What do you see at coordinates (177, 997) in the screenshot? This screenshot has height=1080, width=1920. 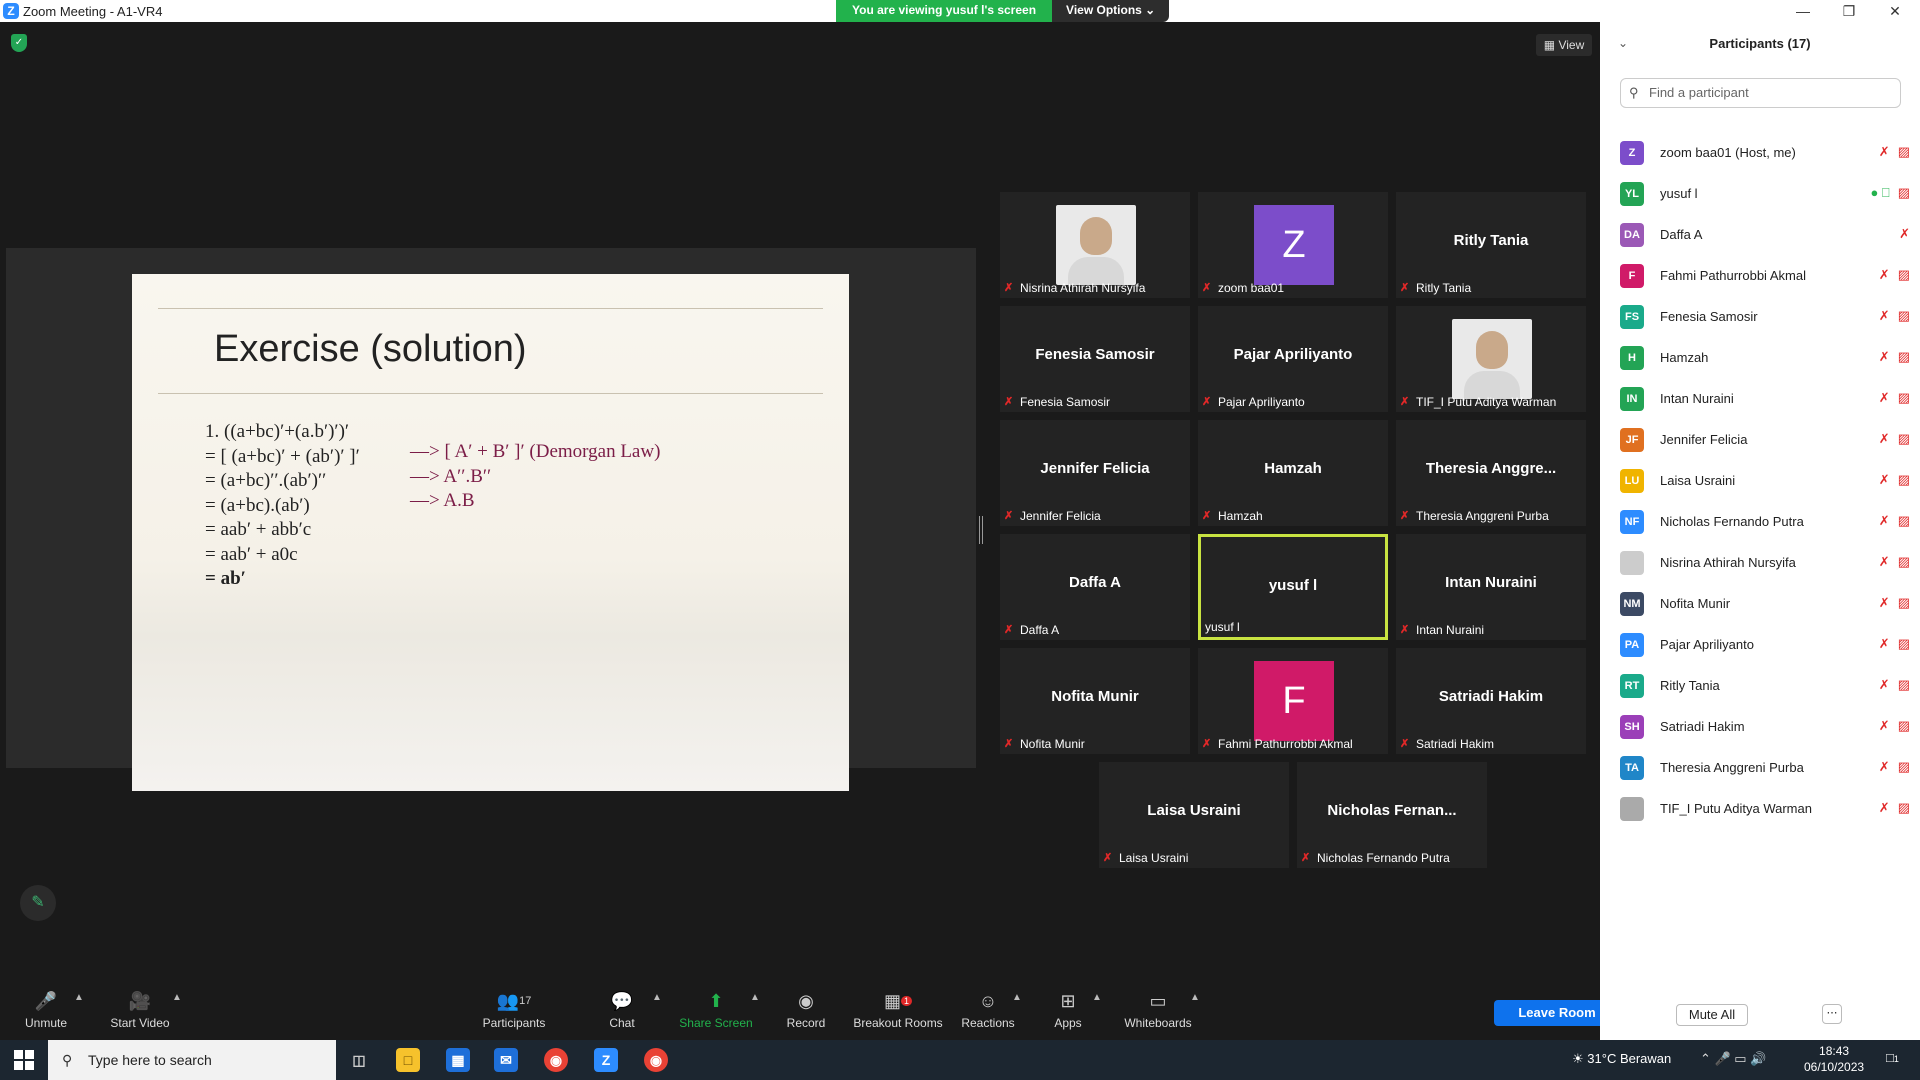 I see `video-options-caret: ▲` at bounding box center [177, 997].